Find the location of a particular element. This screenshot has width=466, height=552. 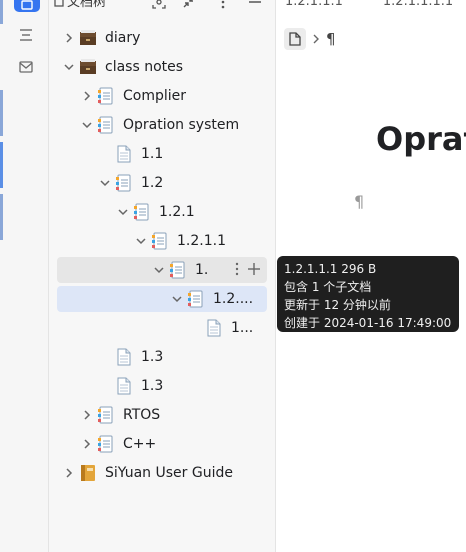

tree-item-1-2-1: 1.2.1 is located at coordinates (164, 212).